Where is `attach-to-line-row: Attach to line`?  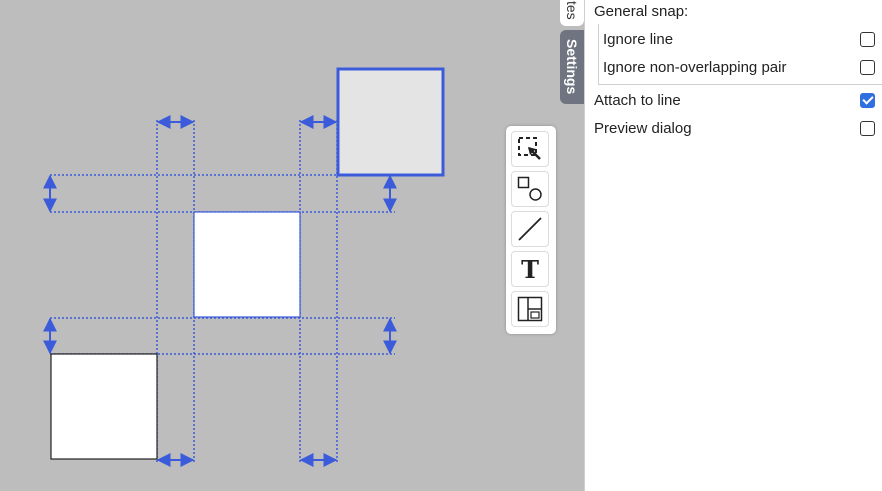 attach-to-line-row: Attach to line is located at coordinates (734, 100).